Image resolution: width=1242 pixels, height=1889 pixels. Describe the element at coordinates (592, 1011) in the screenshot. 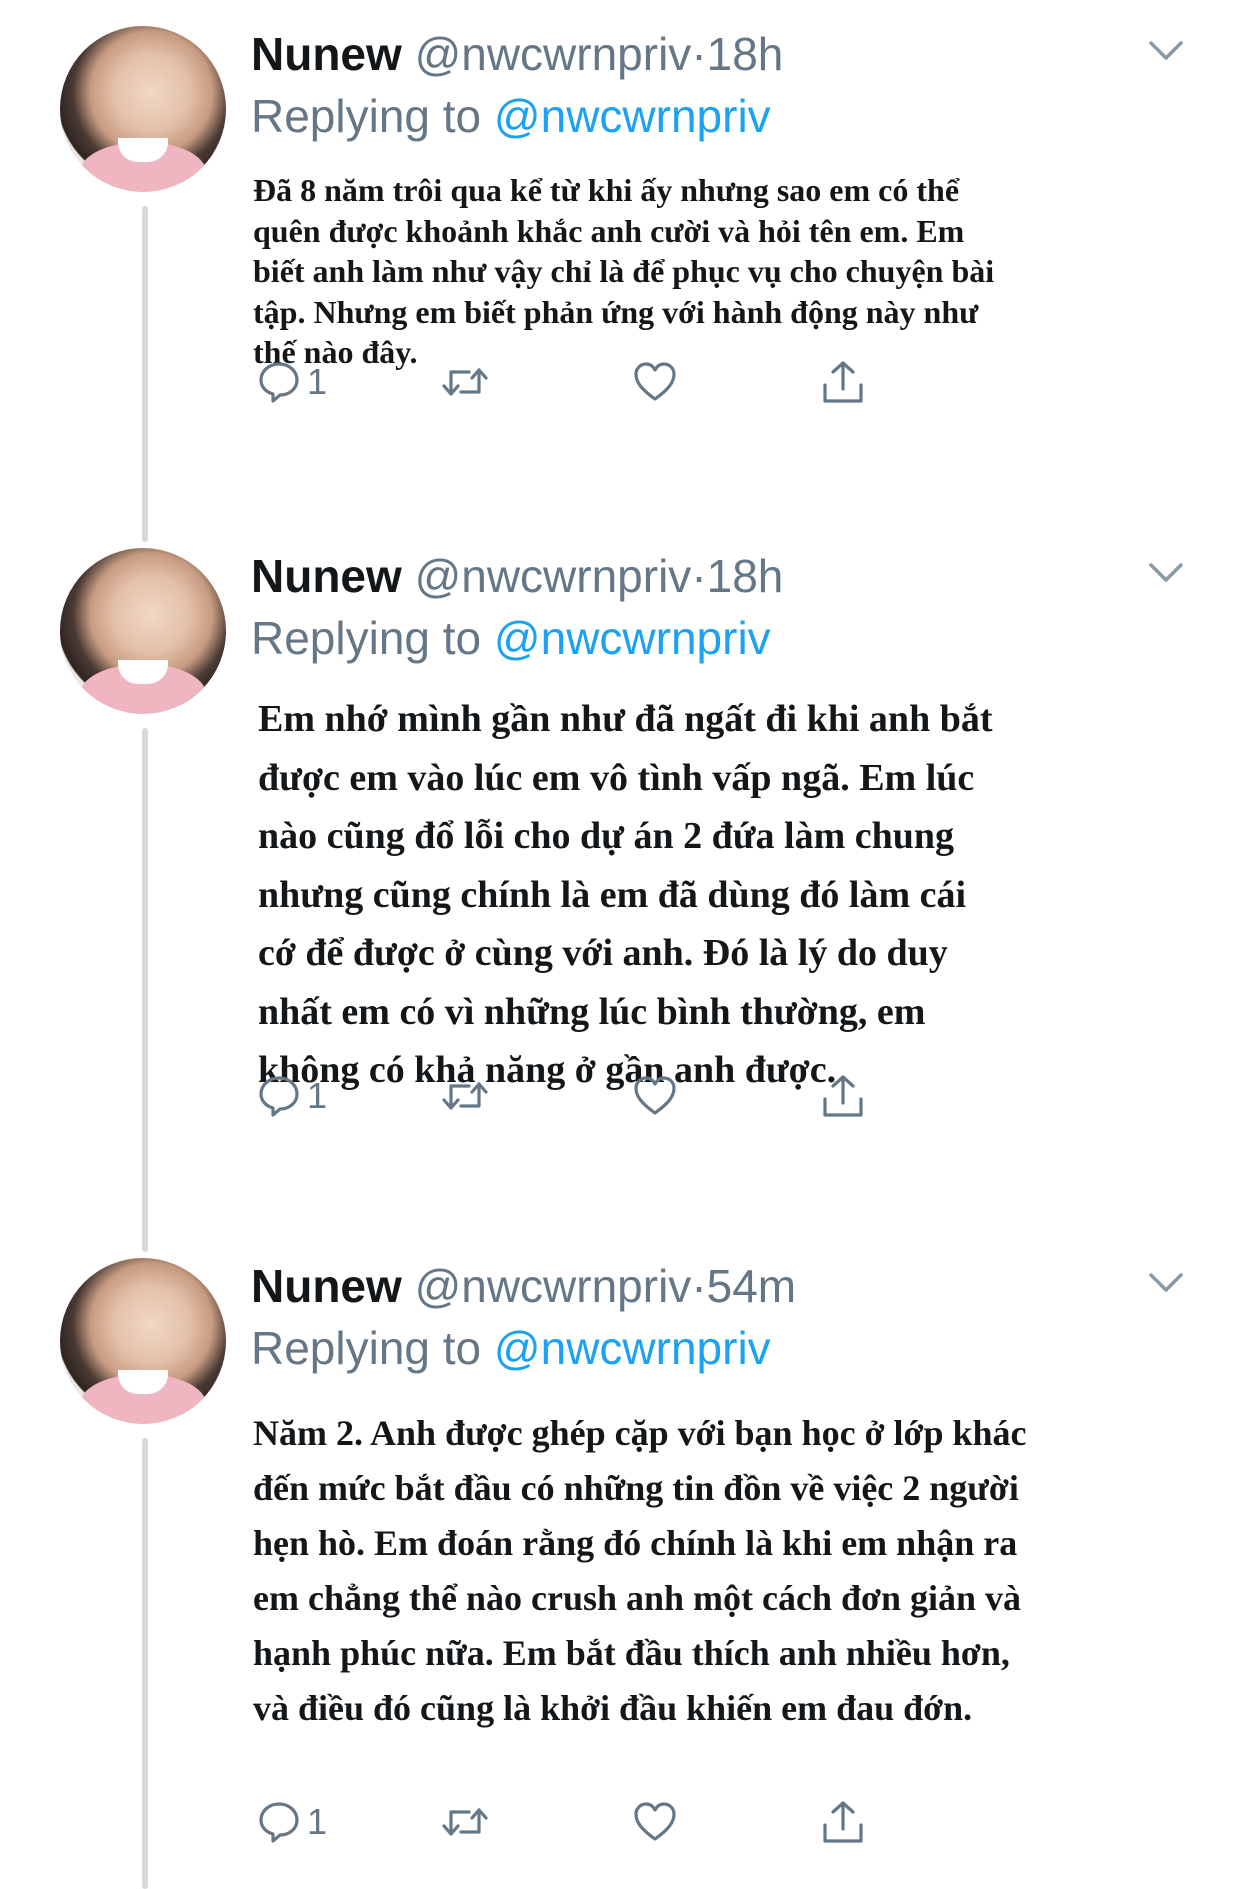

I see `tweet-text-line: nhất em có vì những lúc bình thường, em` at that location.